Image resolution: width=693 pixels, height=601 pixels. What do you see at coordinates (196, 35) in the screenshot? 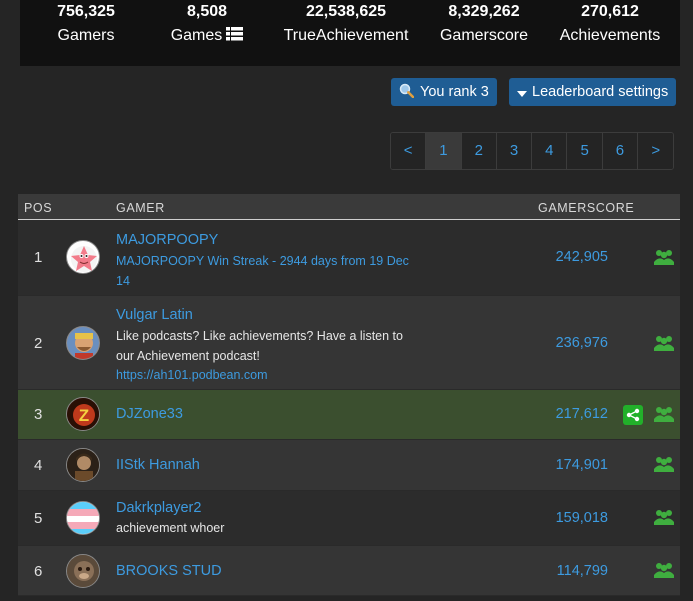
I see `stat-label: Games` at bounding box center [196, 35].